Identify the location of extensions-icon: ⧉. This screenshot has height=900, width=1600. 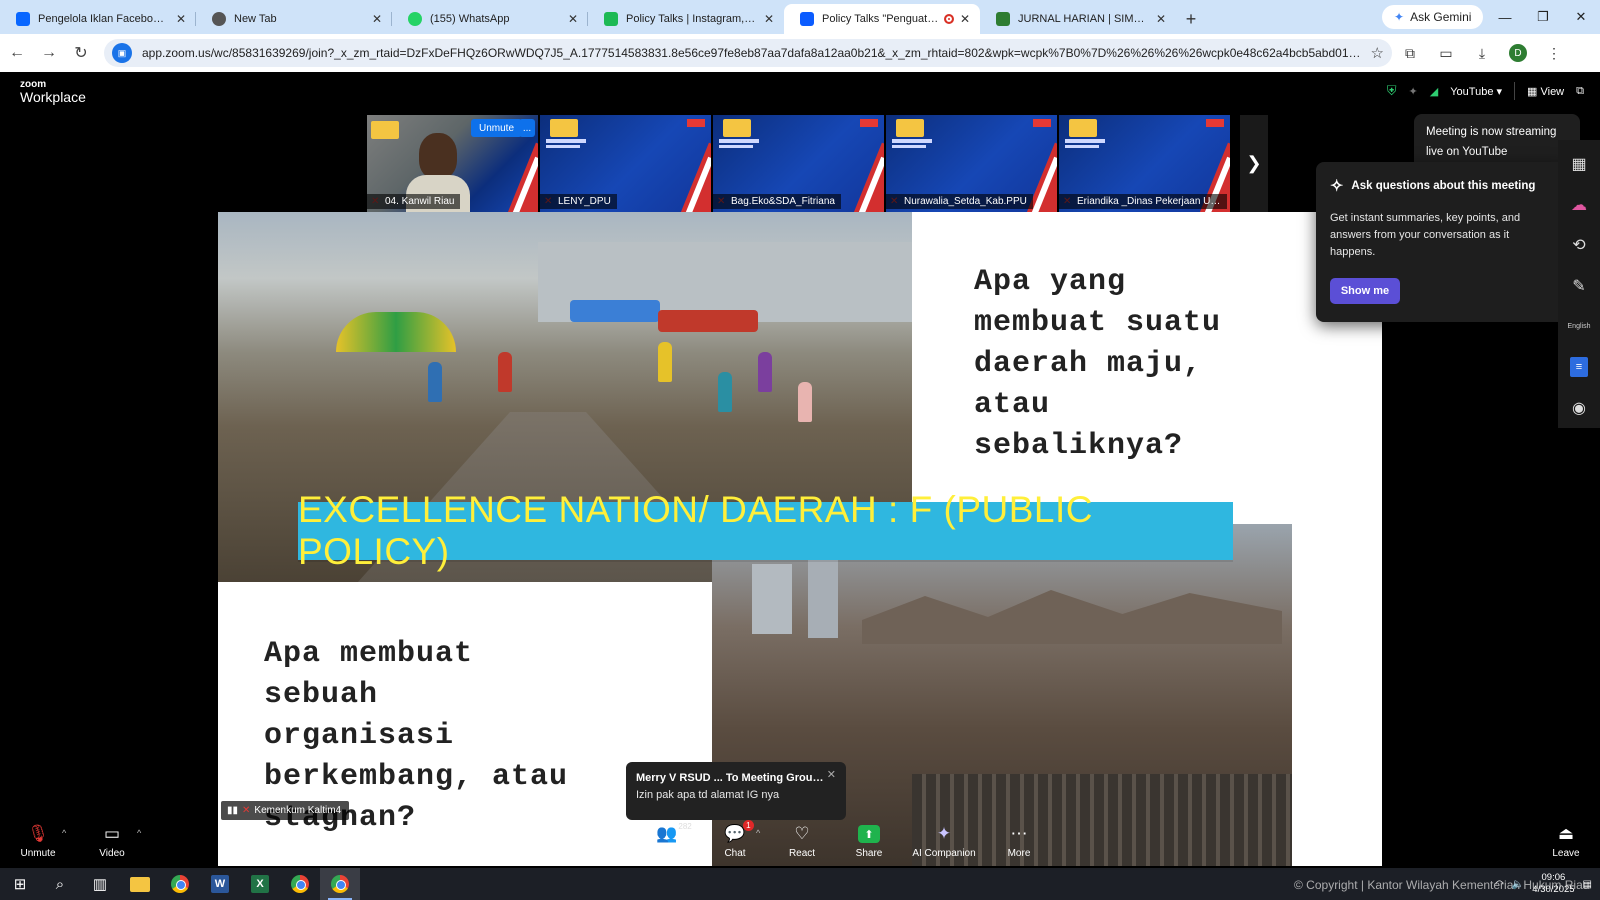
(1410, 53).